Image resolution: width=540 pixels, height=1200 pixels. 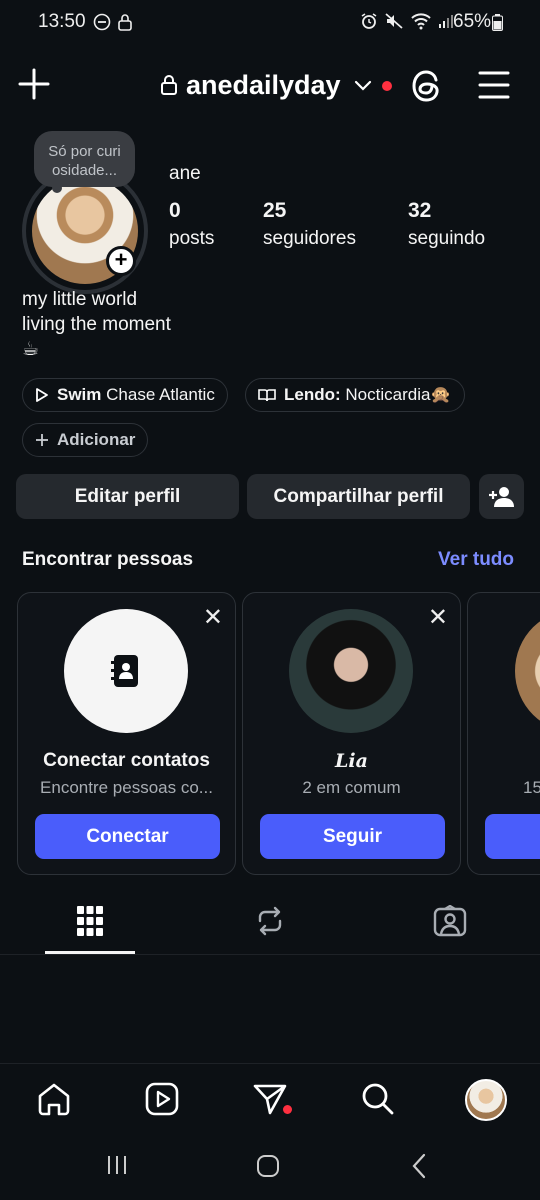 What do you see at coordinates (407, 21) in the screenshot?
I see `status-right-icons` at bounding box center [407, 21].